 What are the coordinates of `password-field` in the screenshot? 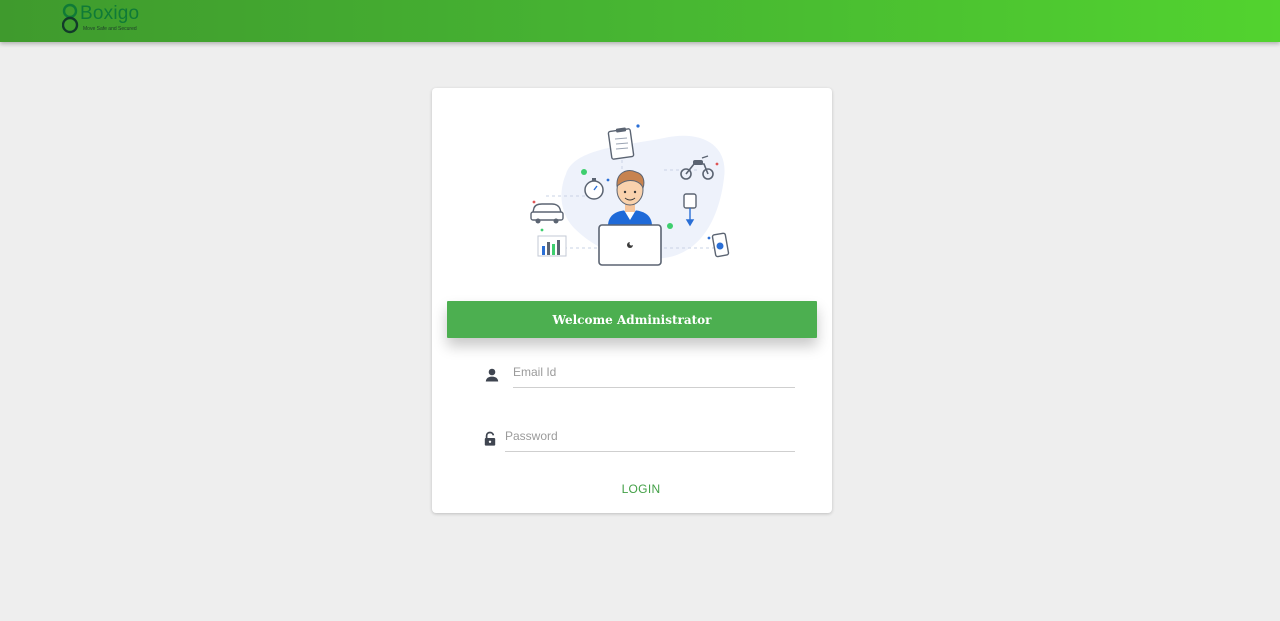 It's located at (639, 441).